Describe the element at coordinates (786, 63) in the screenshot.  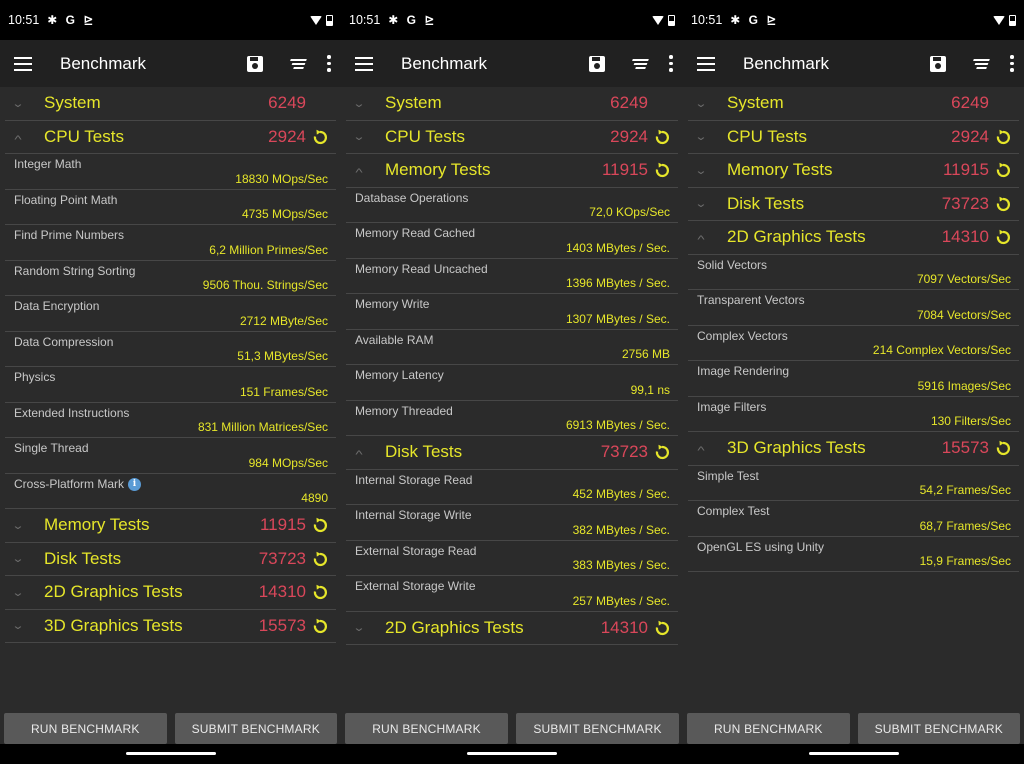
I see `app-title: Benchmark` at that location.